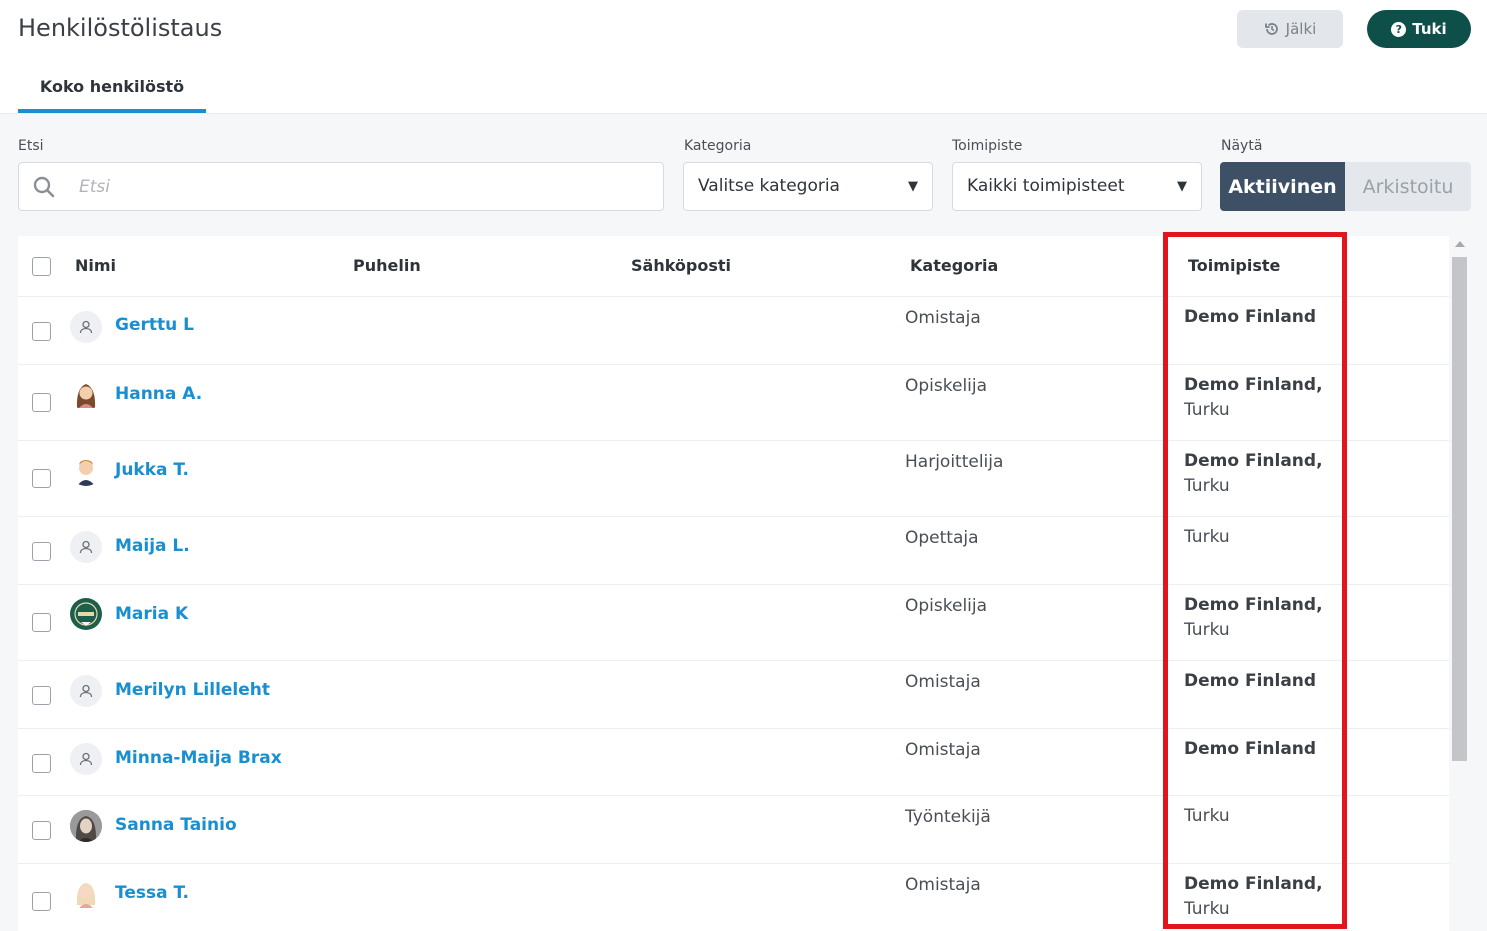 This screenshot has height=931, width=1487. I want to click on person-name-link: Sanna Tainio, so click(176, 825).